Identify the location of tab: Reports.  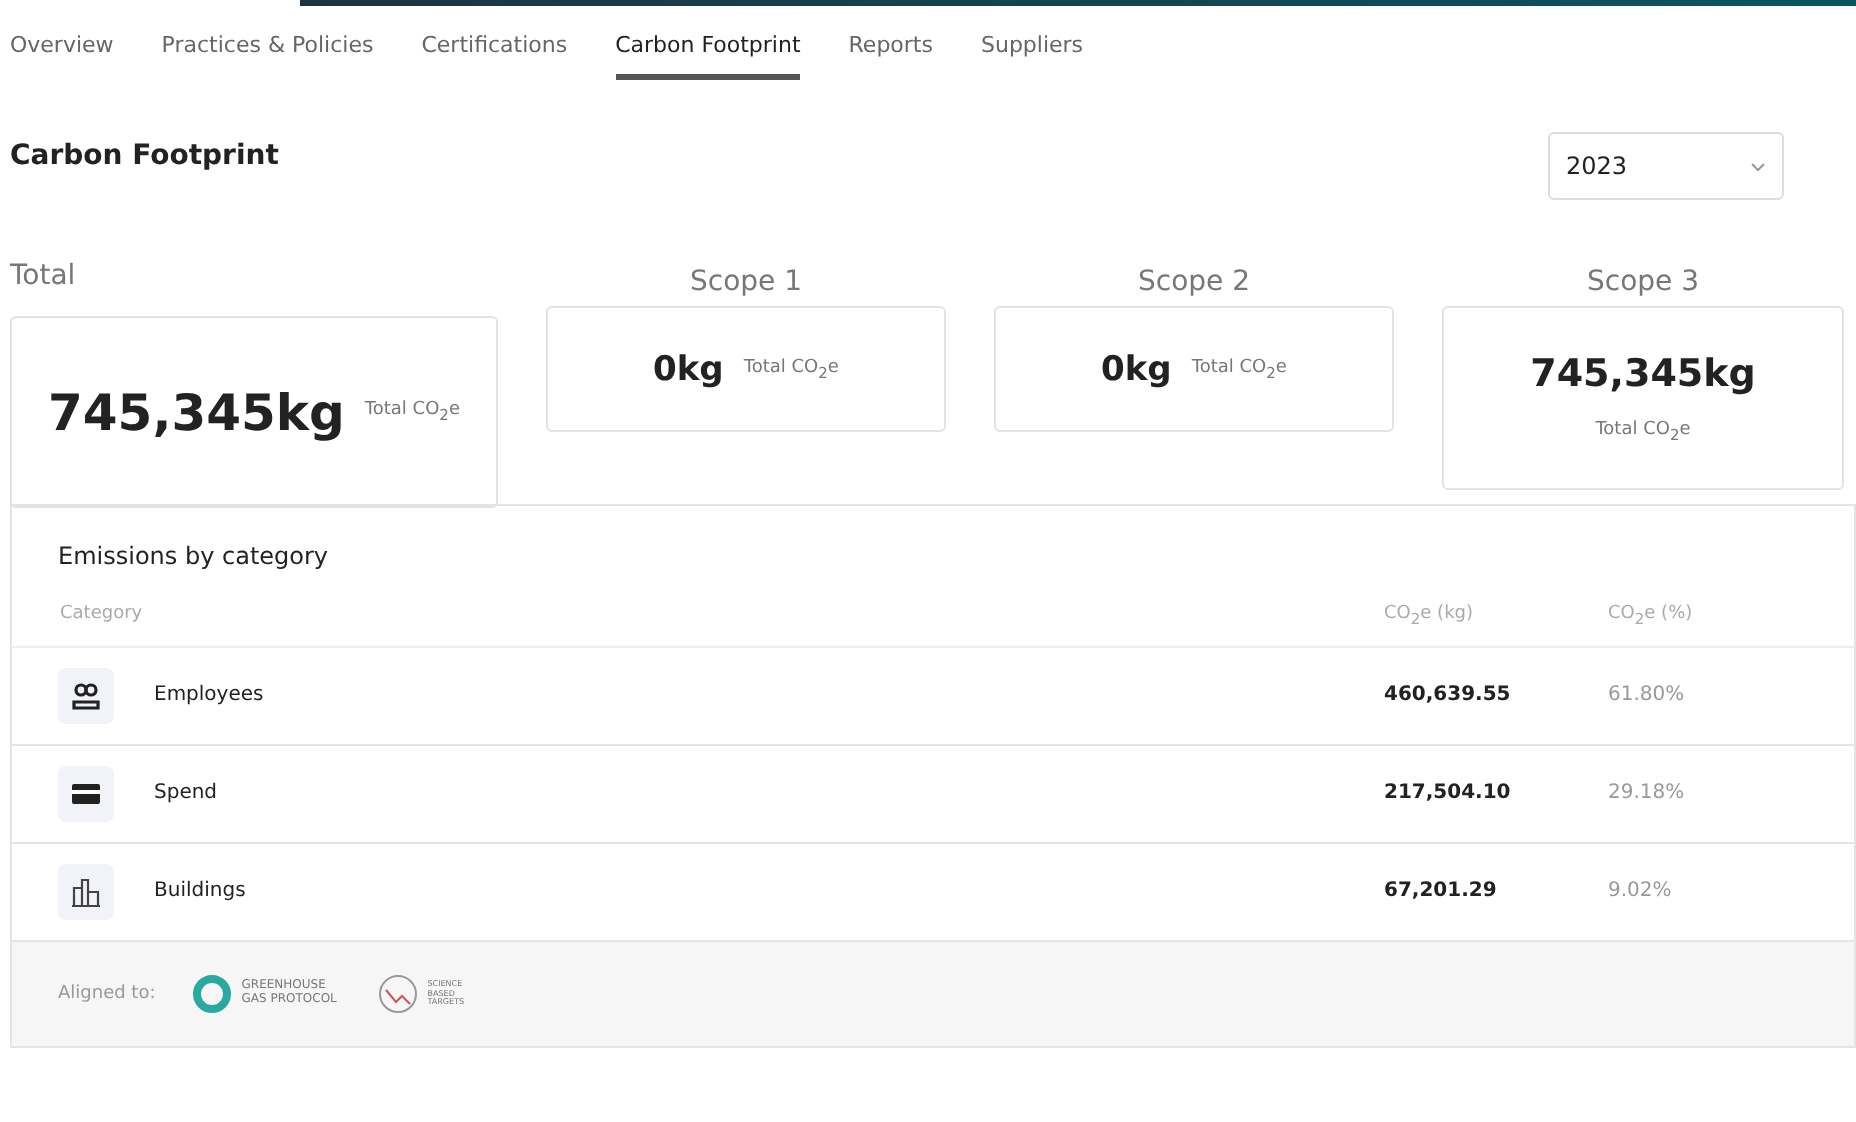
(890, 56).